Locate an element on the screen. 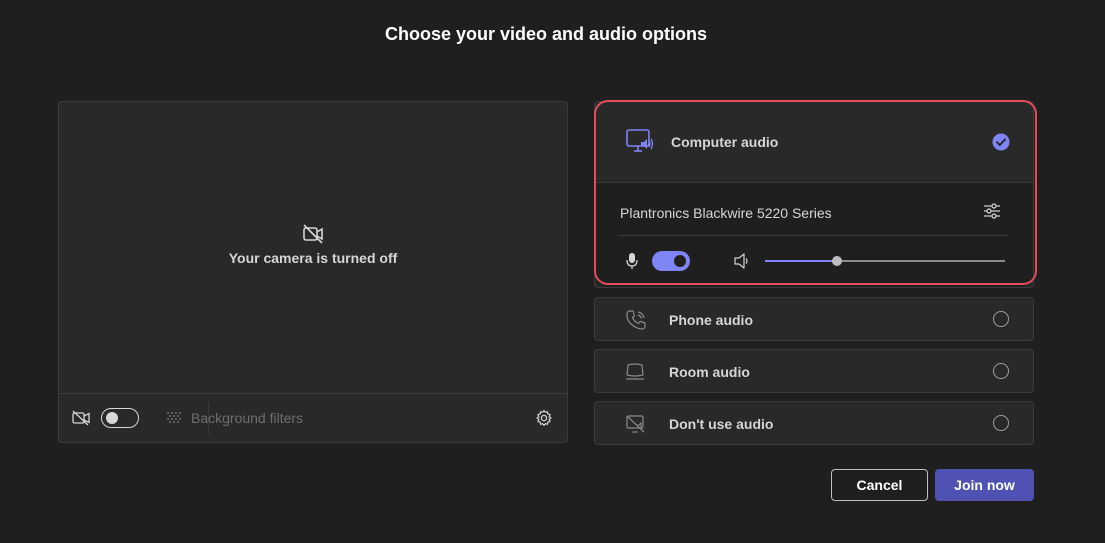  computer-audio-settings: Plantronics Blackwire 5220 Series is located at coordinates (814, 234).